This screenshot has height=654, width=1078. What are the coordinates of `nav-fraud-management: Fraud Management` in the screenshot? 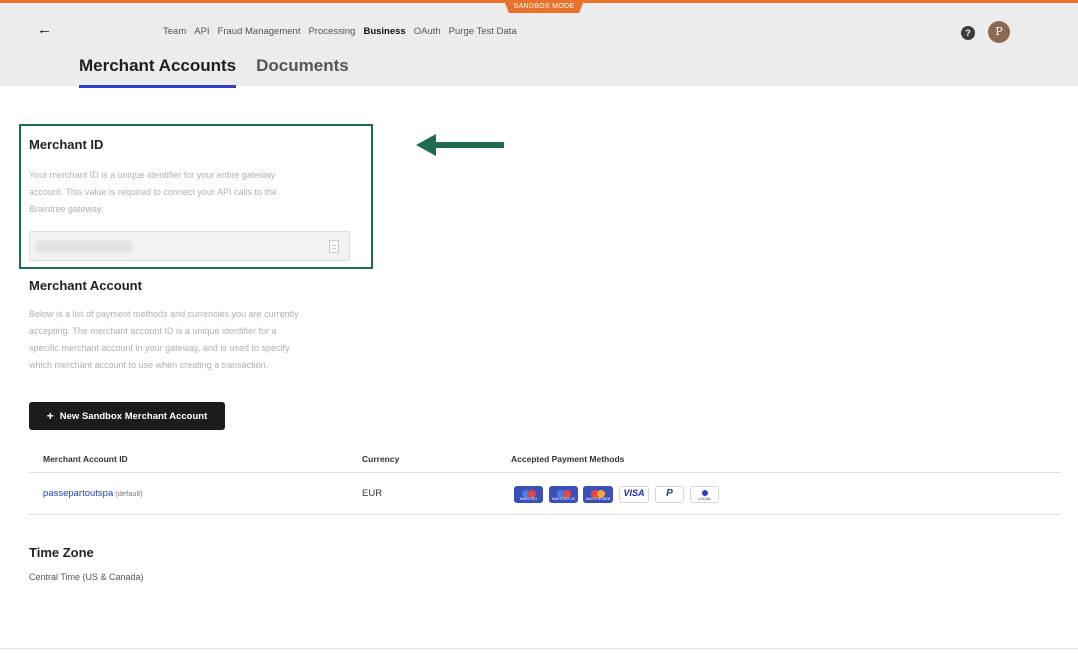 It's located at (259, 31).